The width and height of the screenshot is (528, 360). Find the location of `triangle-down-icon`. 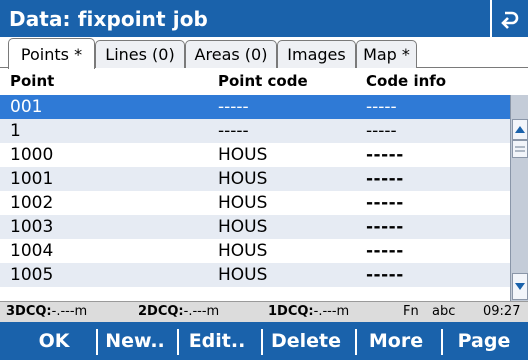

triangle-down-icon is located at coordinates (520, 286).